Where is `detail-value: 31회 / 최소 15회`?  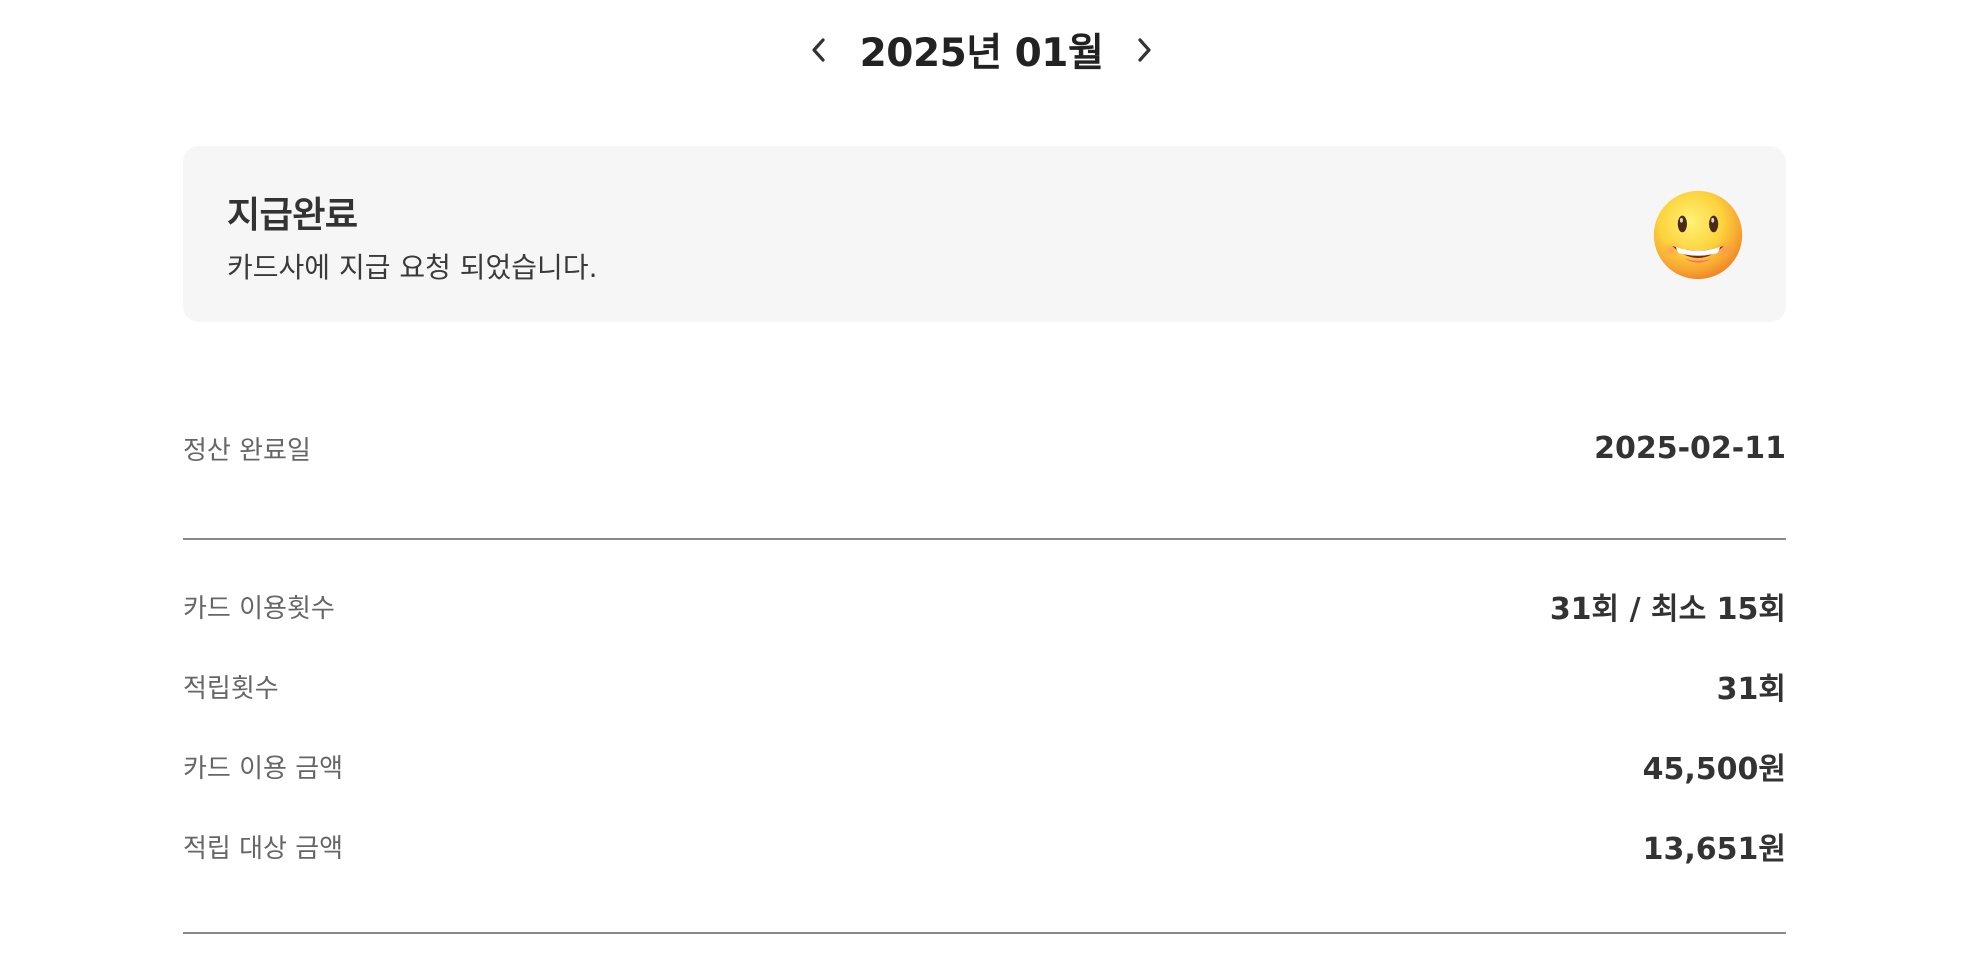 detail-value: 31회 / 최소 15회 is located at coordinates (1667, 609).